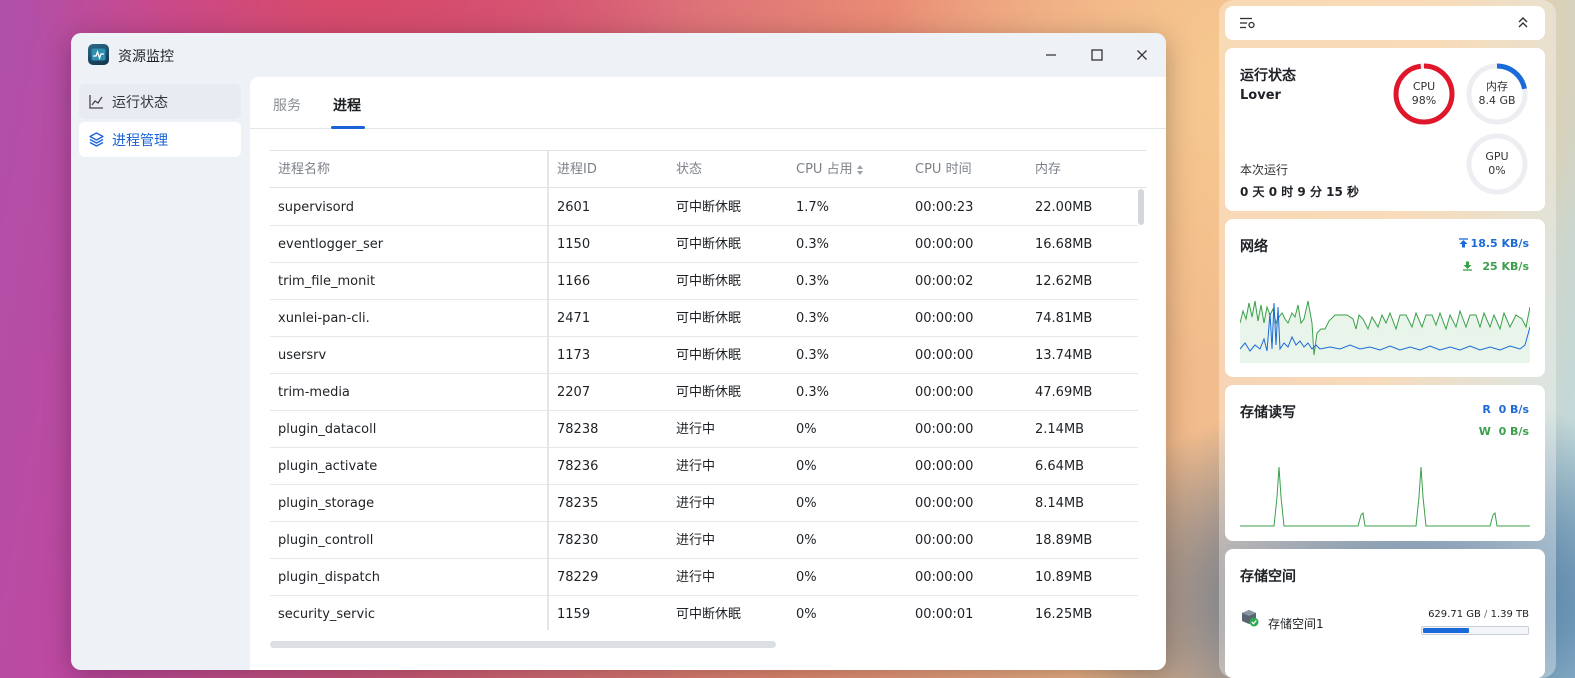 This screenshot has width=1575, height=678. What do you see at coordinates (1268, 577) in the screenshot?
I see `storage-widget-title: 存储空间` at bounding box center [1268, 577].